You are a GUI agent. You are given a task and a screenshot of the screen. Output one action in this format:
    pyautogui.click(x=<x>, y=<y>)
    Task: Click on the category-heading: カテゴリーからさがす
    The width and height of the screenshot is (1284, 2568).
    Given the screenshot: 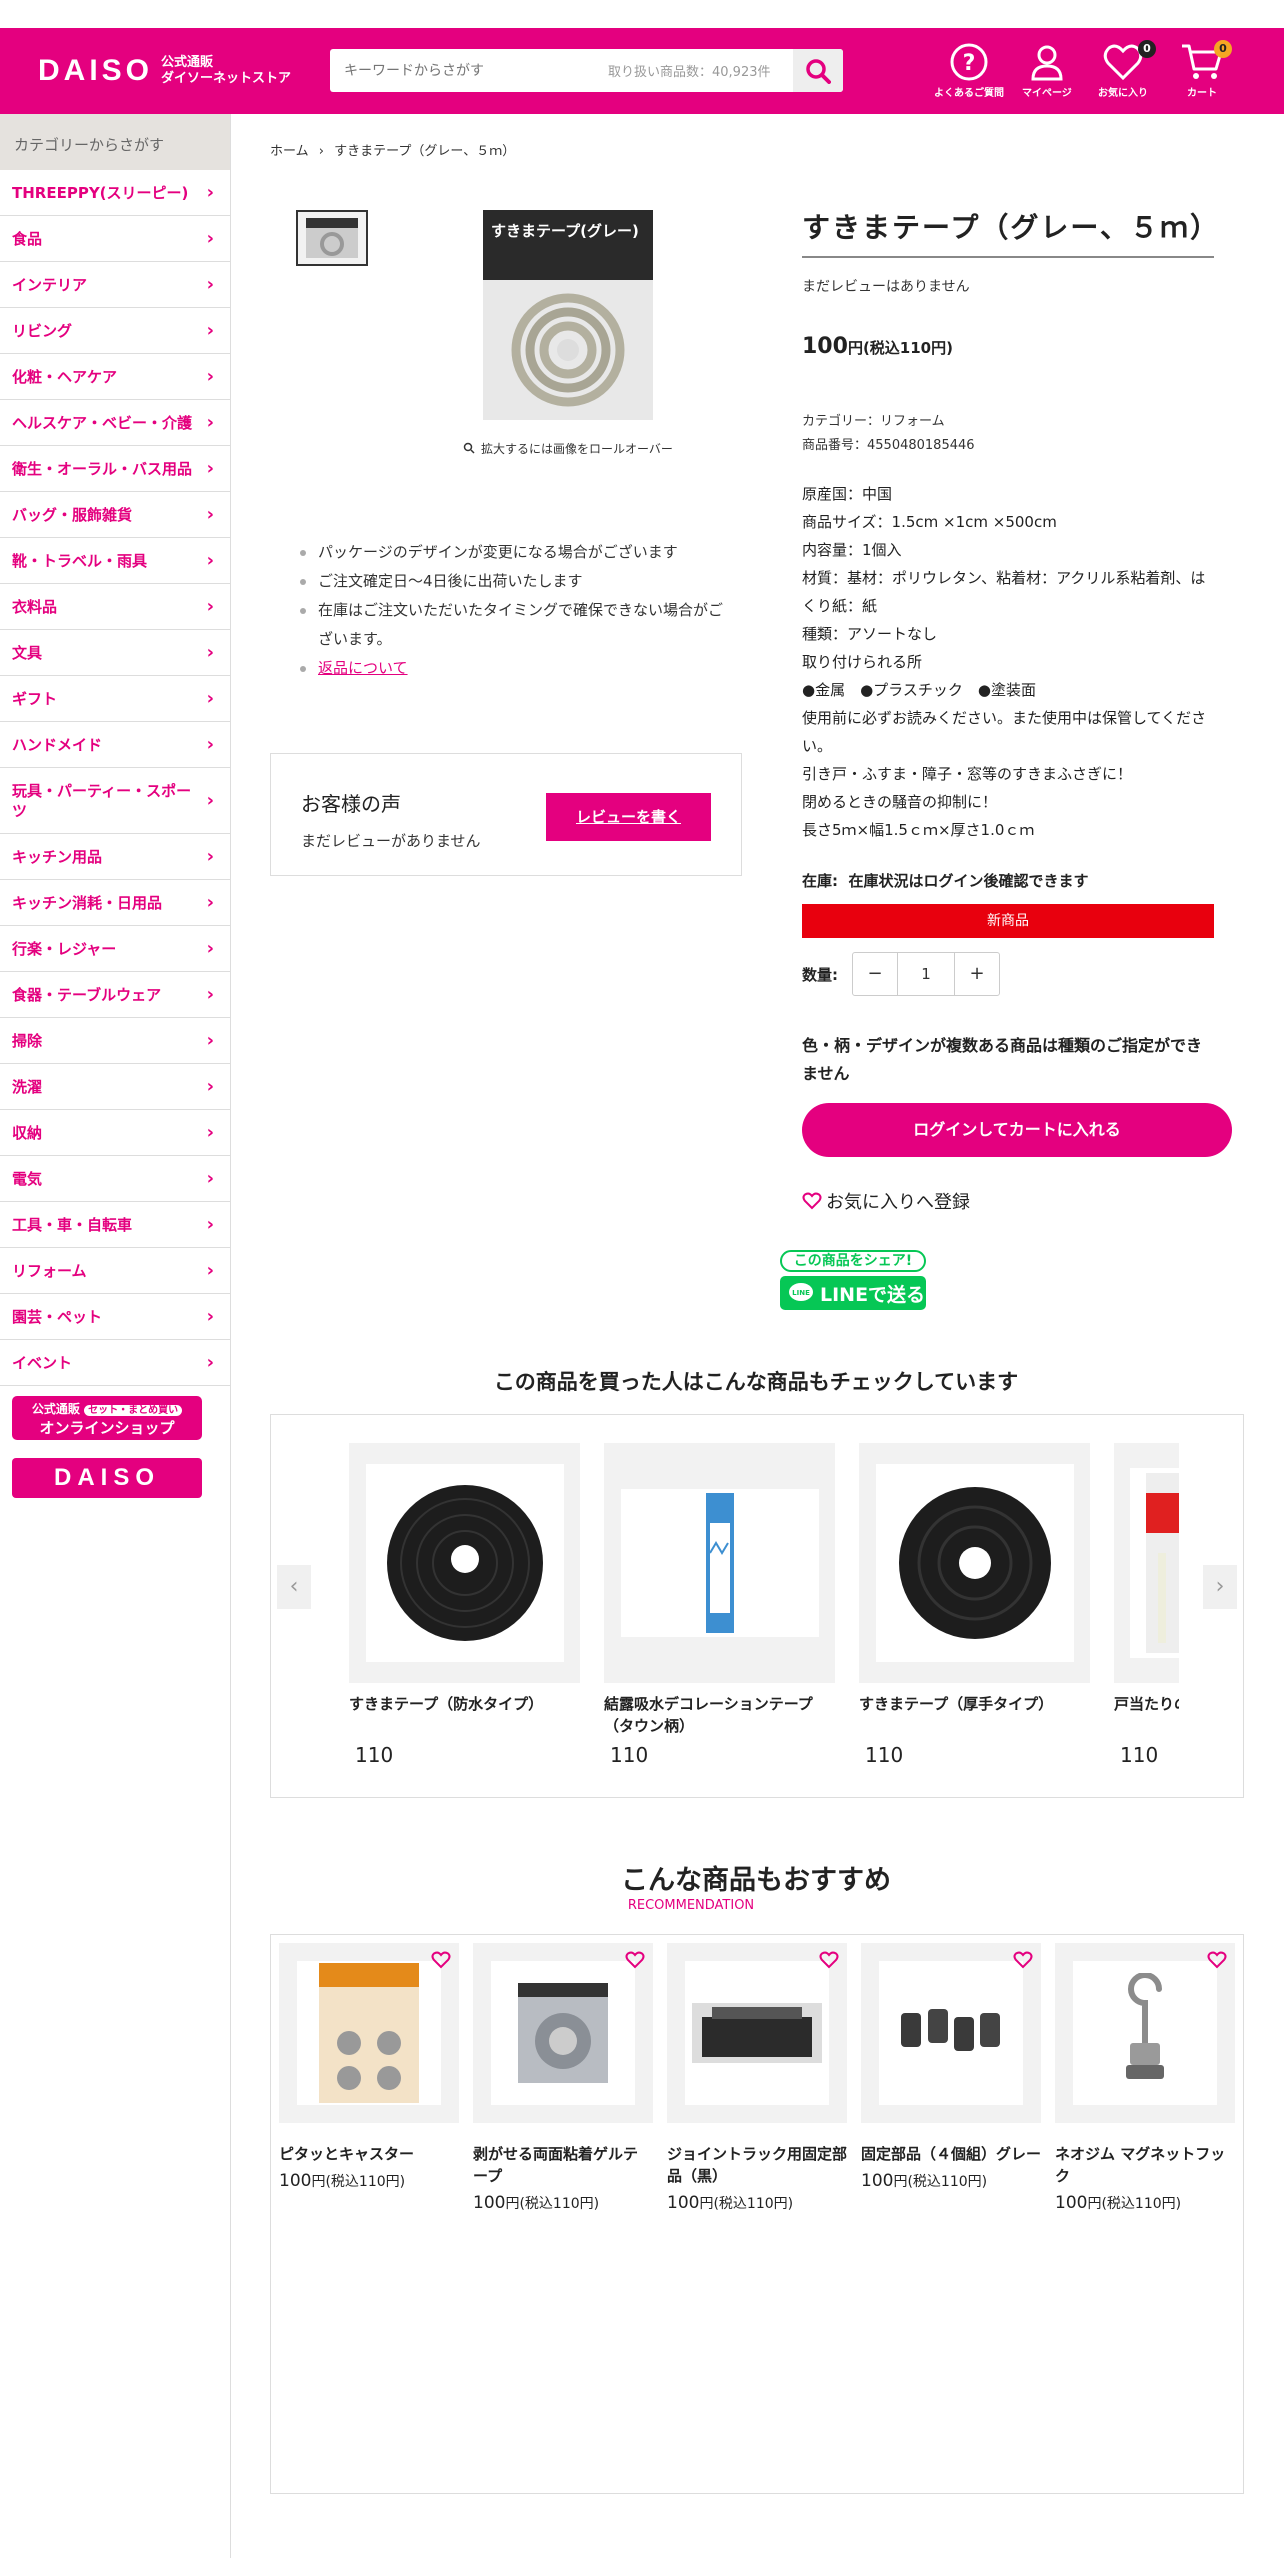 What is the action you would take?
    pyautogui.click(x=115, y=142)
    